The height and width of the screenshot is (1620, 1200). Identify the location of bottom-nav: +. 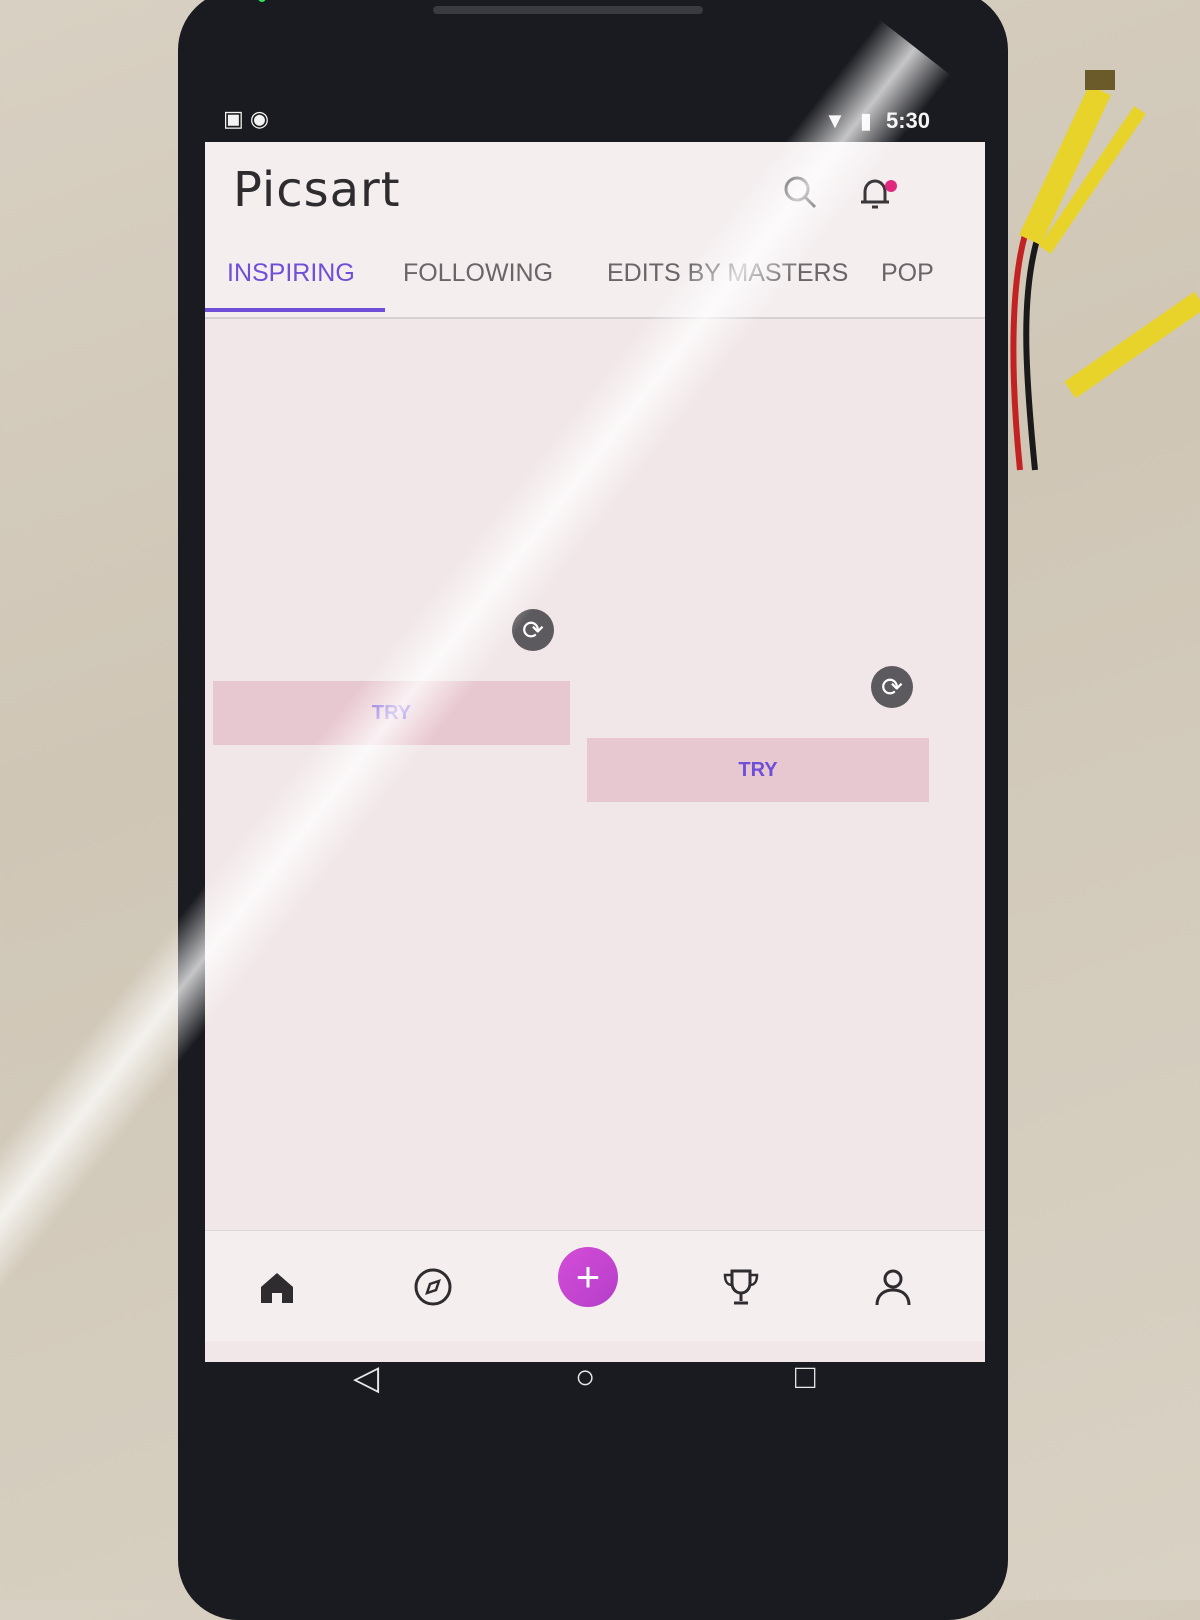
(595, 1285).